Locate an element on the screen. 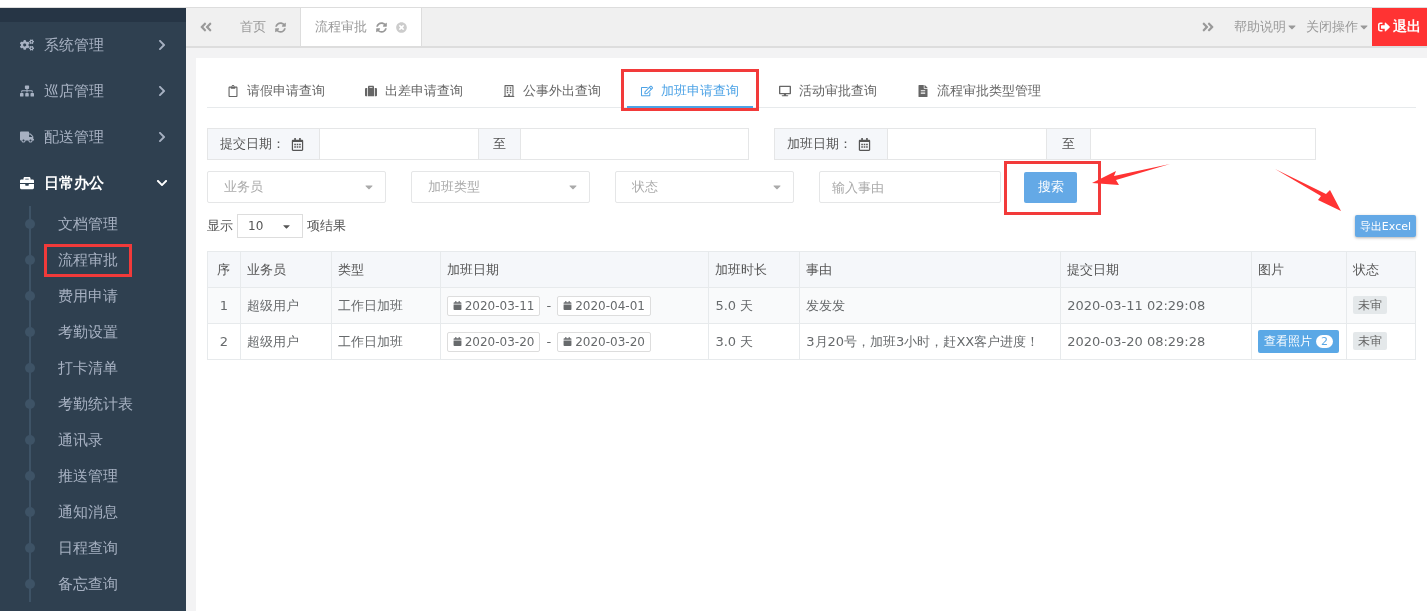 This screenshot has width=1427, height=611. date-label: 加班日期： is located at coordinates (831, 144).